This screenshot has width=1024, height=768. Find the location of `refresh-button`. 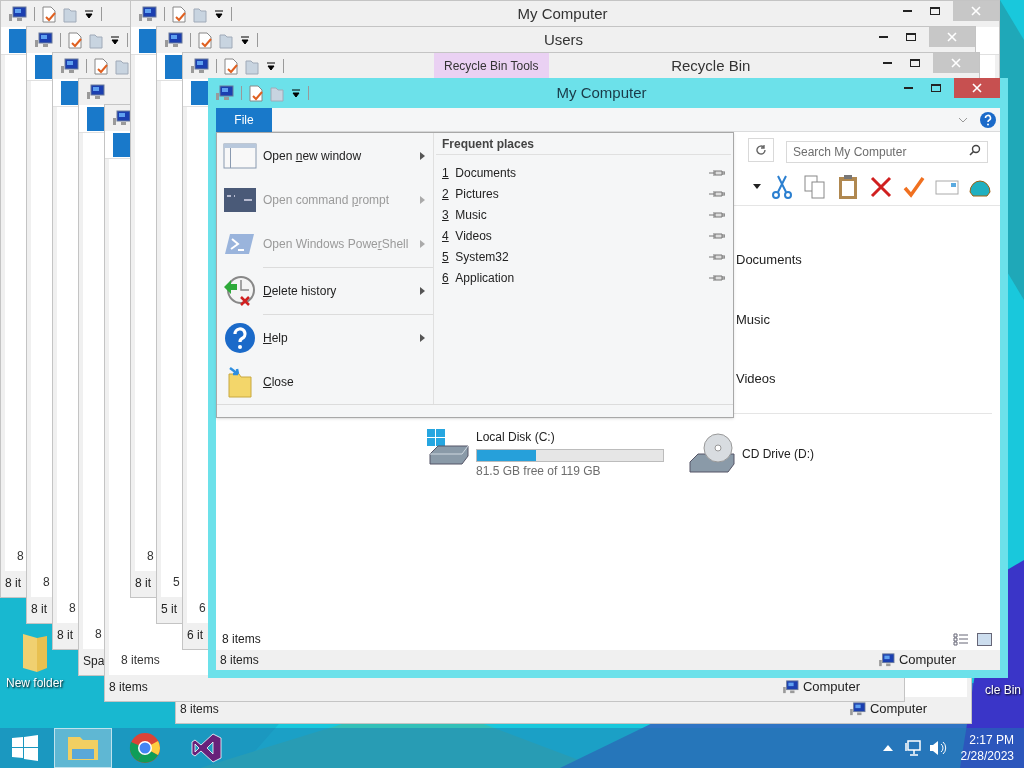

refresh-button is located at coordinates (761, 150).